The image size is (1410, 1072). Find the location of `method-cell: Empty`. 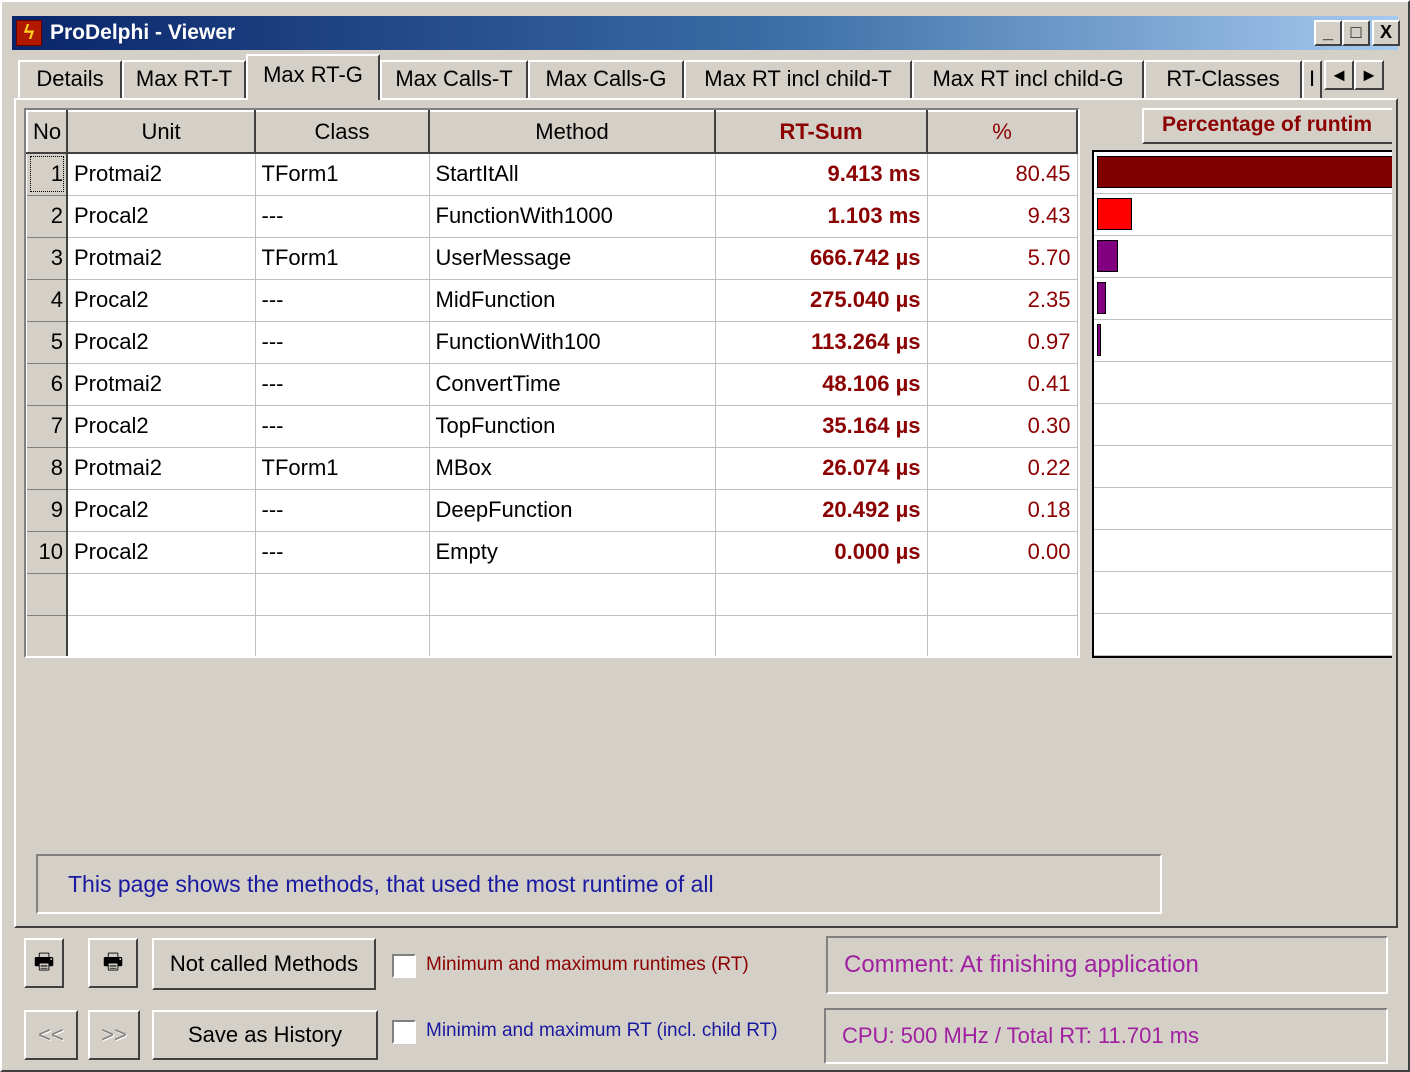

method-cell: Empty is located at coordinates (572, 552).